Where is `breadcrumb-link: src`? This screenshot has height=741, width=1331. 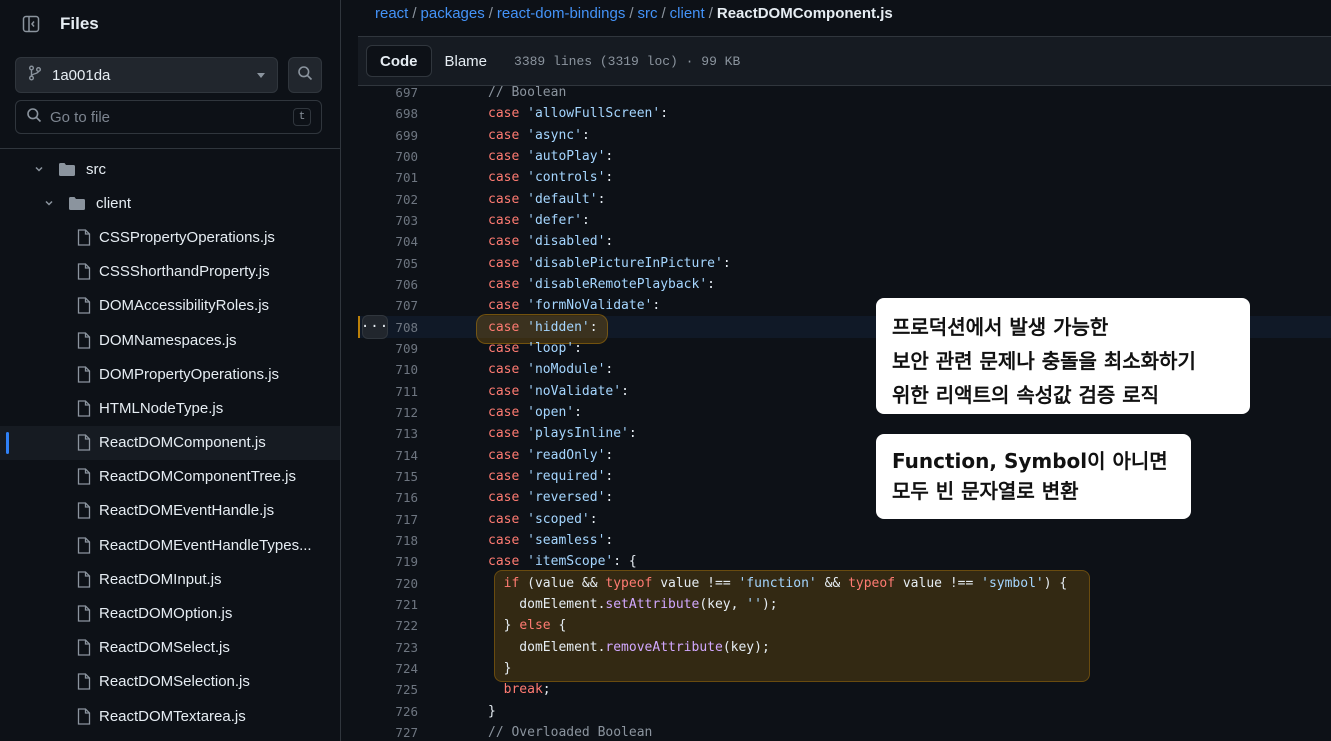 breadcrumb-link: src is located at coordinates (648, 13).